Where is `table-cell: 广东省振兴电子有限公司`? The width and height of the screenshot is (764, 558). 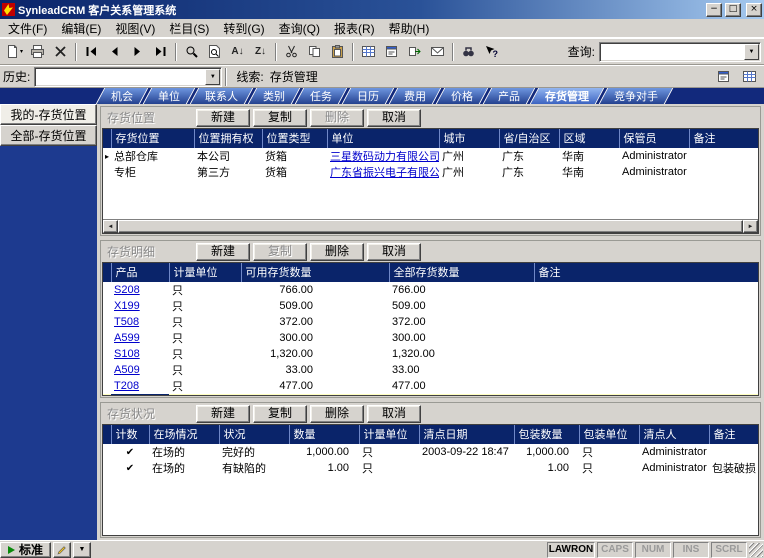
table-cell: 广东省振兴电子有限公司 is located at coordinates (383, 172).